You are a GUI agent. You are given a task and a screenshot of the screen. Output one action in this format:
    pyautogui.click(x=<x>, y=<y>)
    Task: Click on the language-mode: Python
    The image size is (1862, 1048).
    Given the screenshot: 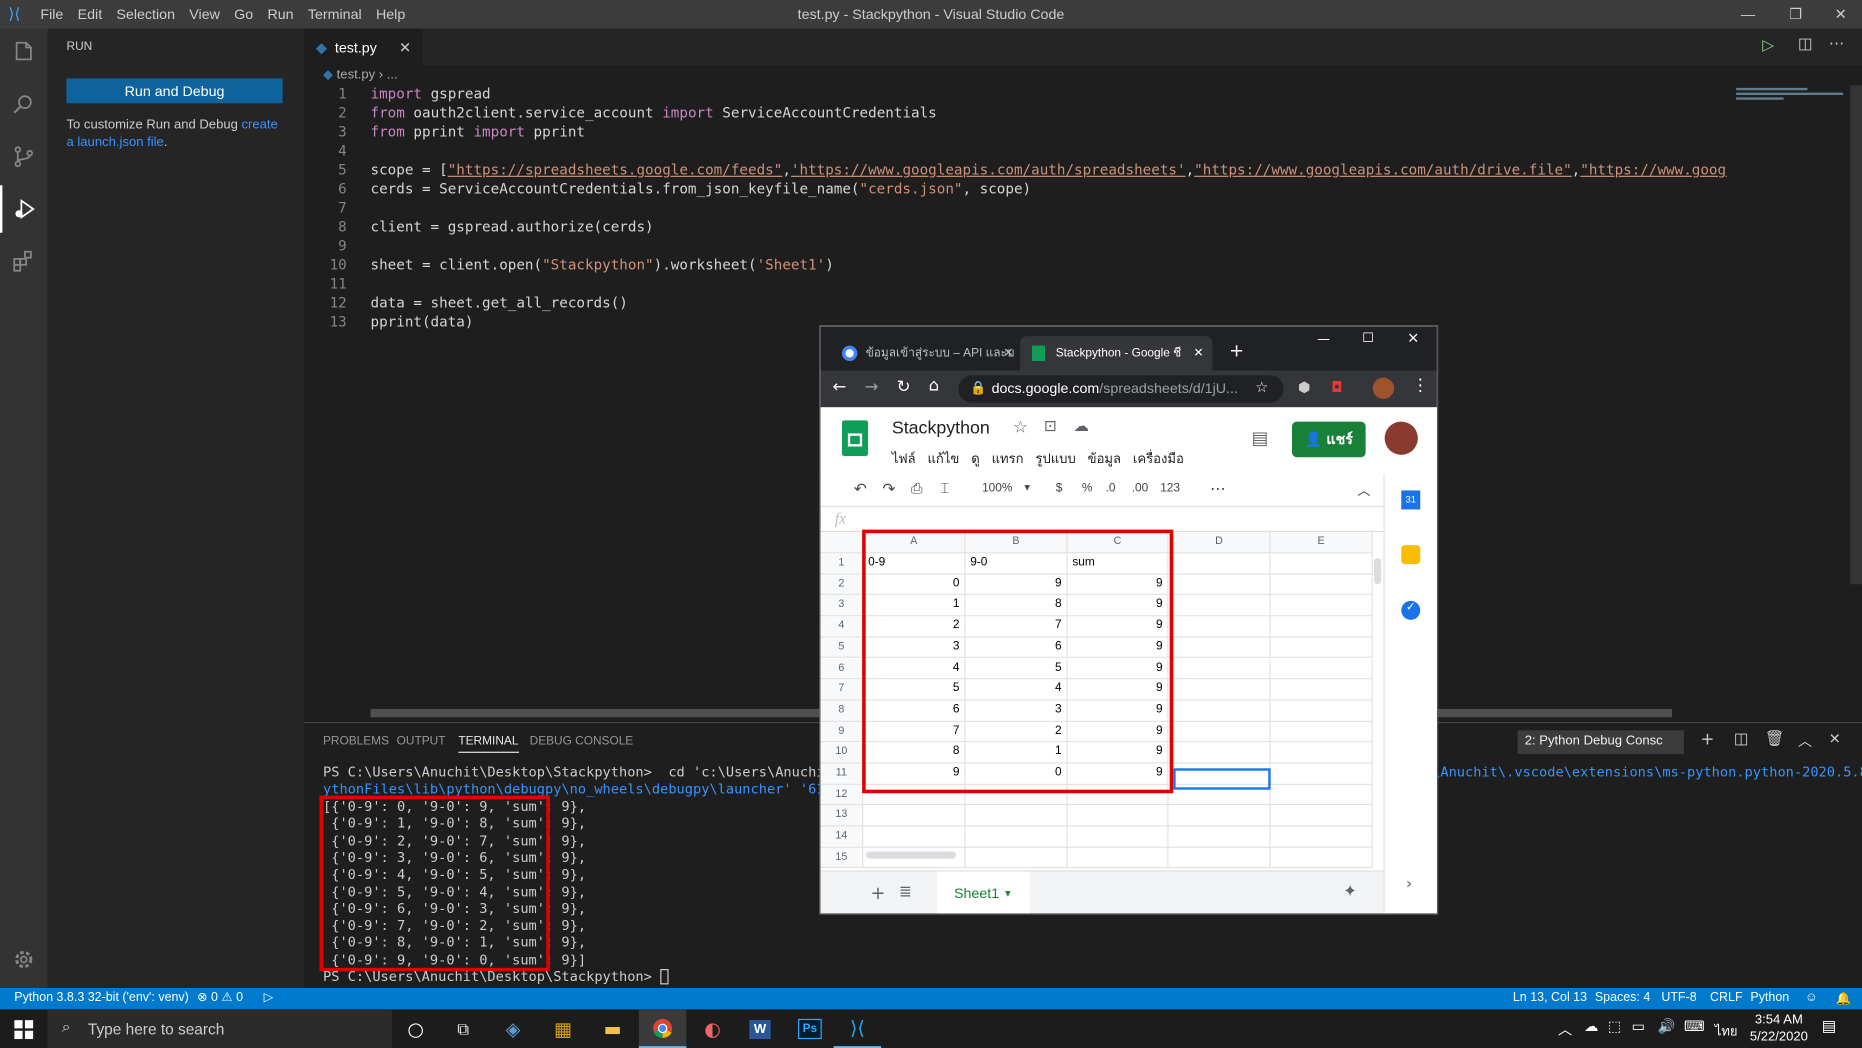 What is the action you would take?
    pyautogui.click(x=1769, y=997)
    